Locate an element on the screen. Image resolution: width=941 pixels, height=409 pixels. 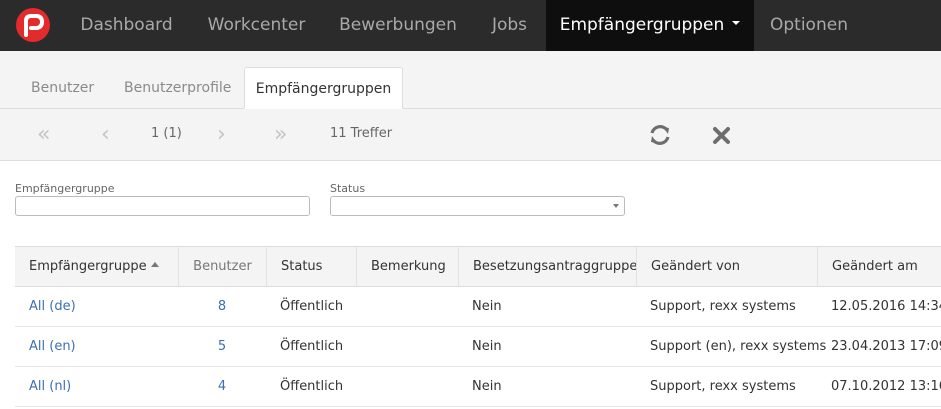
nav-workcenter-label: Workcenter is located at coordinates (256, 25).